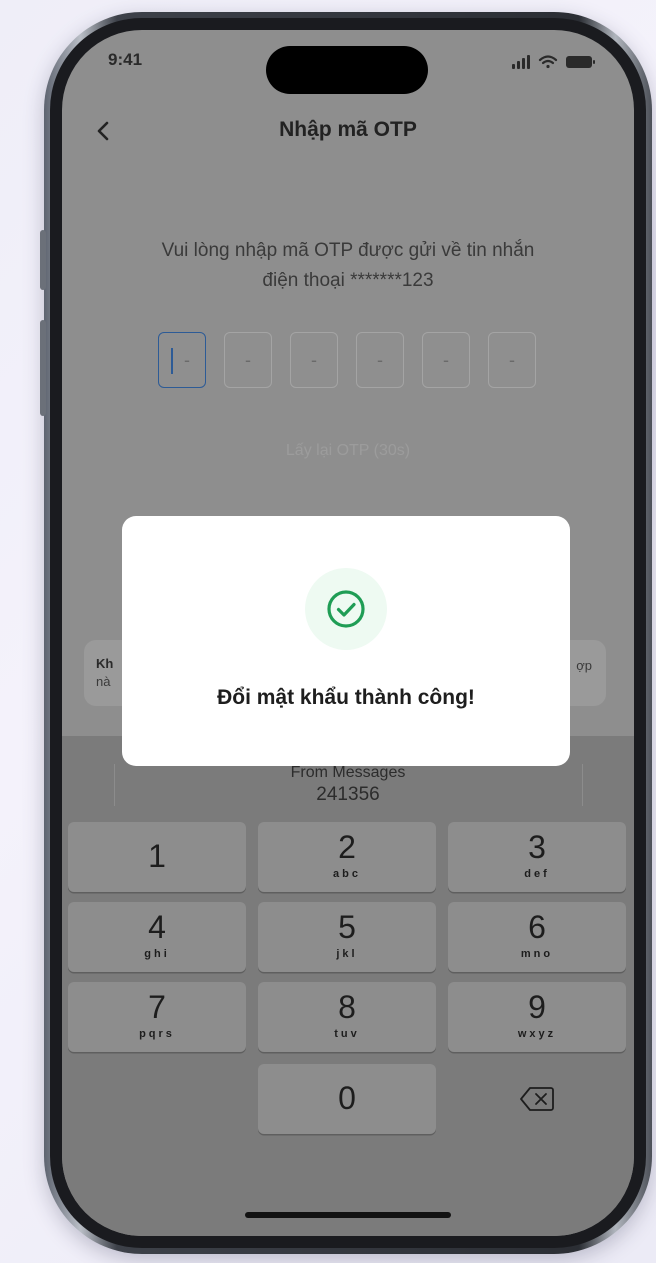  What do you see at coordinates (346, 609) in the screenshot?
I see `check-circle-icon` at bounding box center [346, 609].